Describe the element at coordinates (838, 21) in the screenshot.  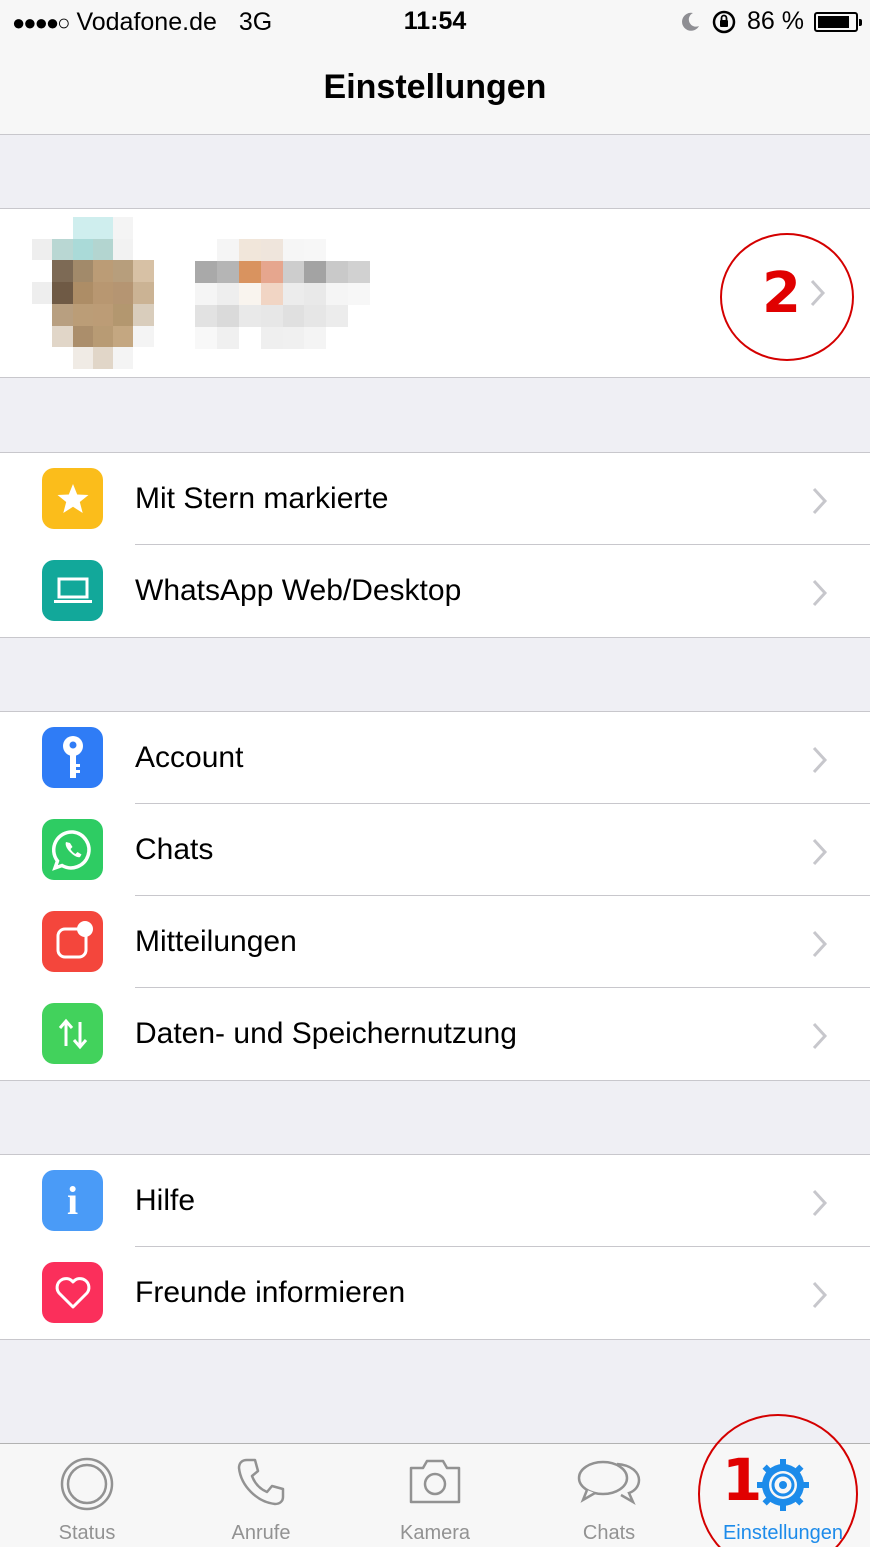
I see `battery-icon` at that location.